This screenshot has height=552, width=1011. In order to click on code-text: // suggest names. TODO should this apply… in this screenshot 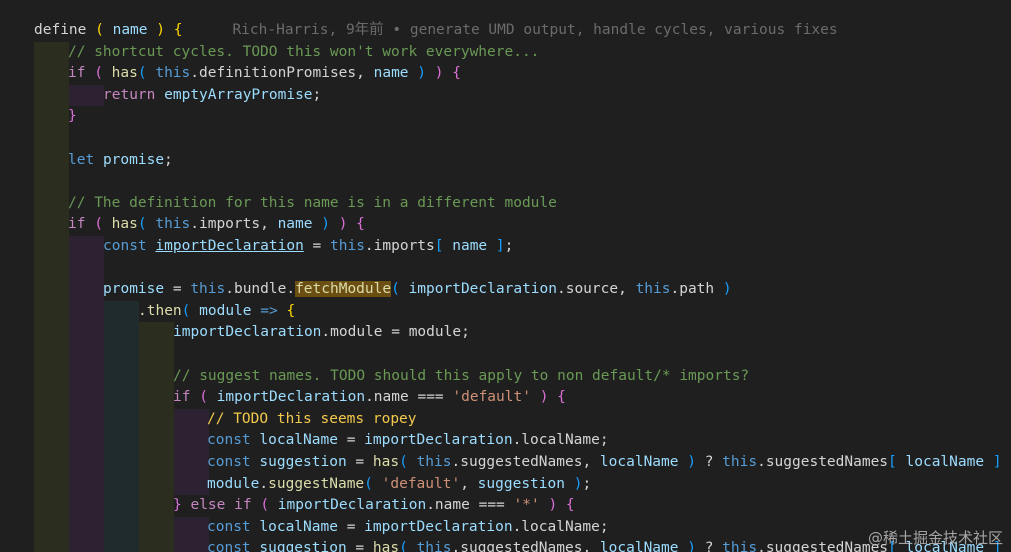, I will do `click(461, 375)`.